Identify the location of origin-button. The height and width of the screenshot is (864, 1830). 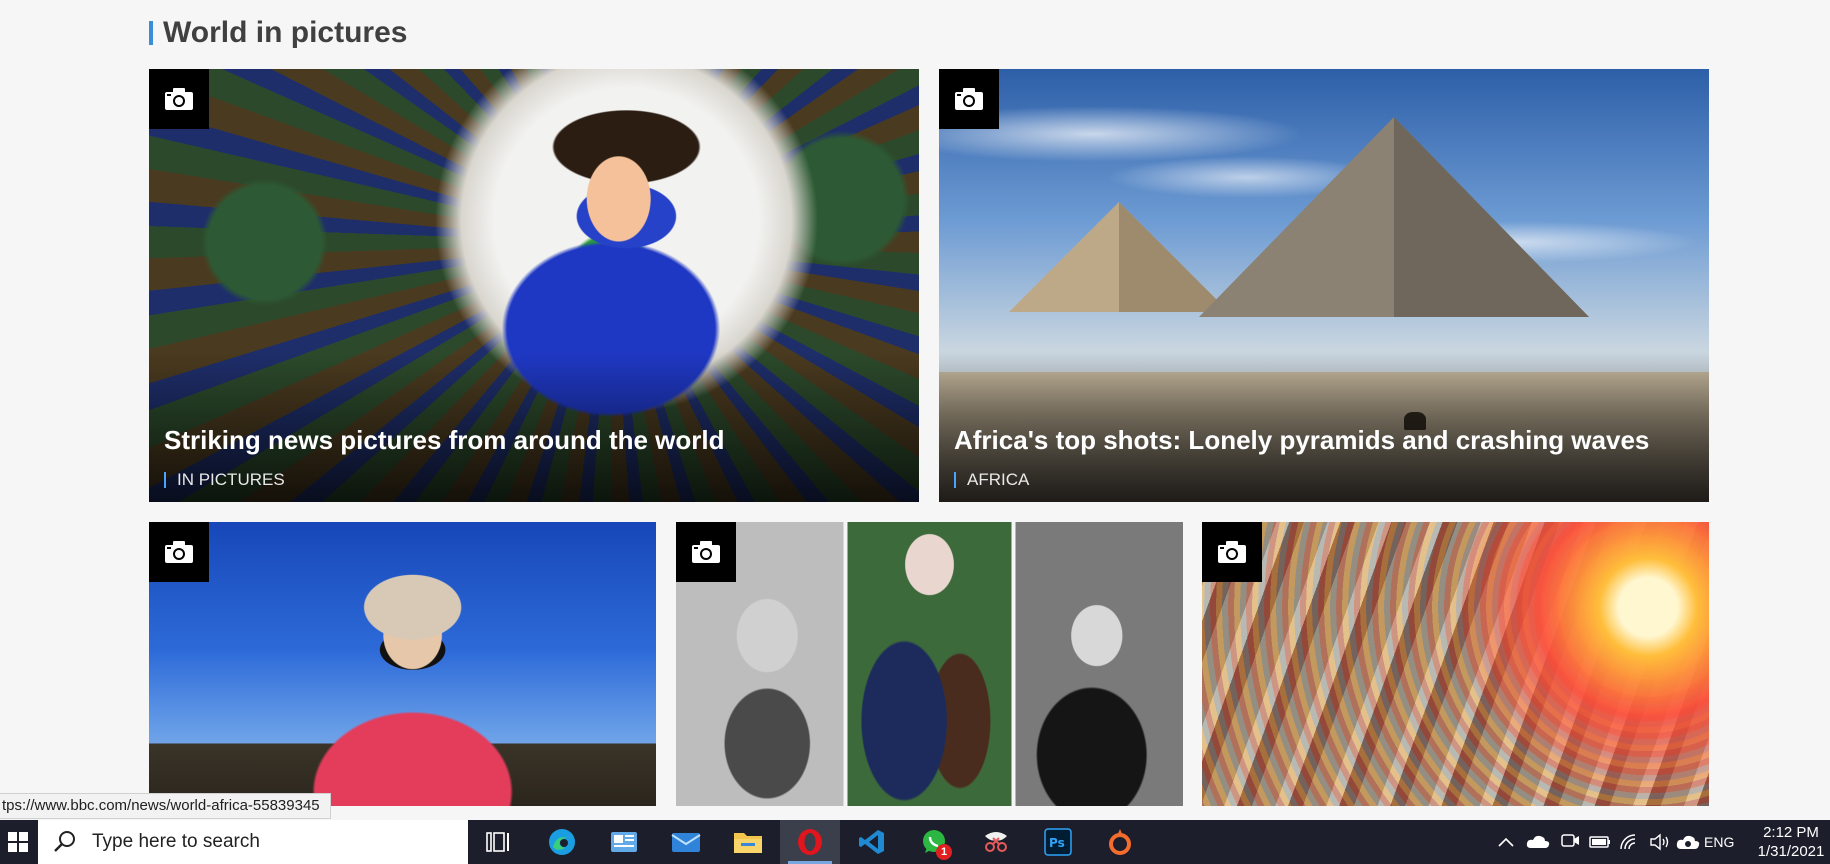
(1120, 842).